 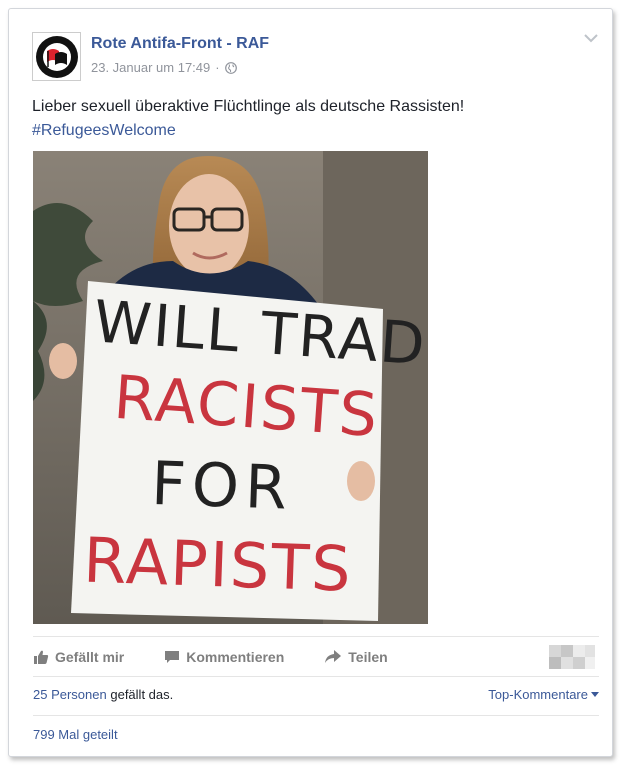 I want to click on comment-icon, so click(x=172, y=657).